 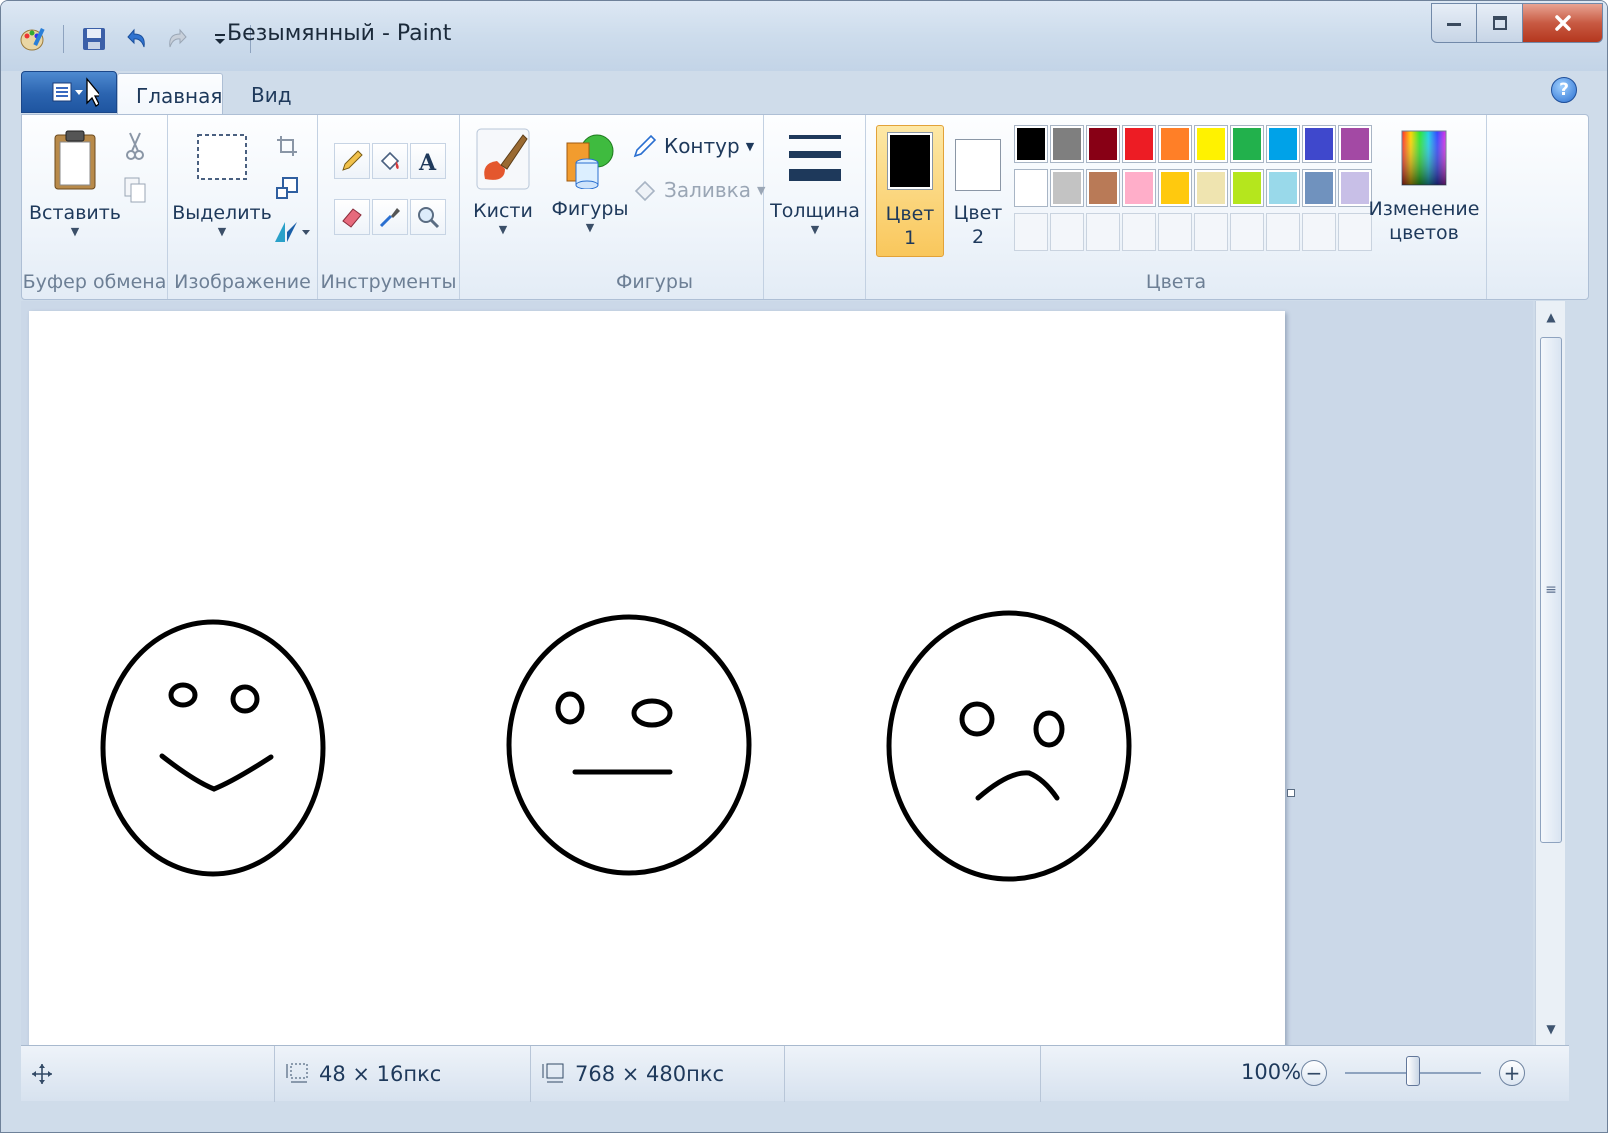 I want to click on color1-selector: Цвет 1, so click(x=910, y=191).